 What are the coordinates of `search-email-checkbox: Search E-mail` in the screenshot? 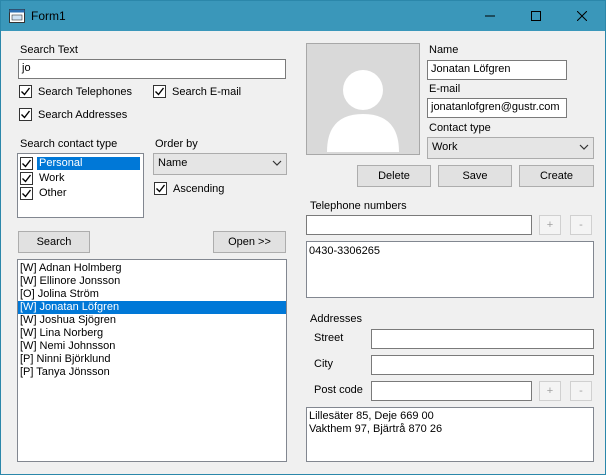 It's located at (197, 91).